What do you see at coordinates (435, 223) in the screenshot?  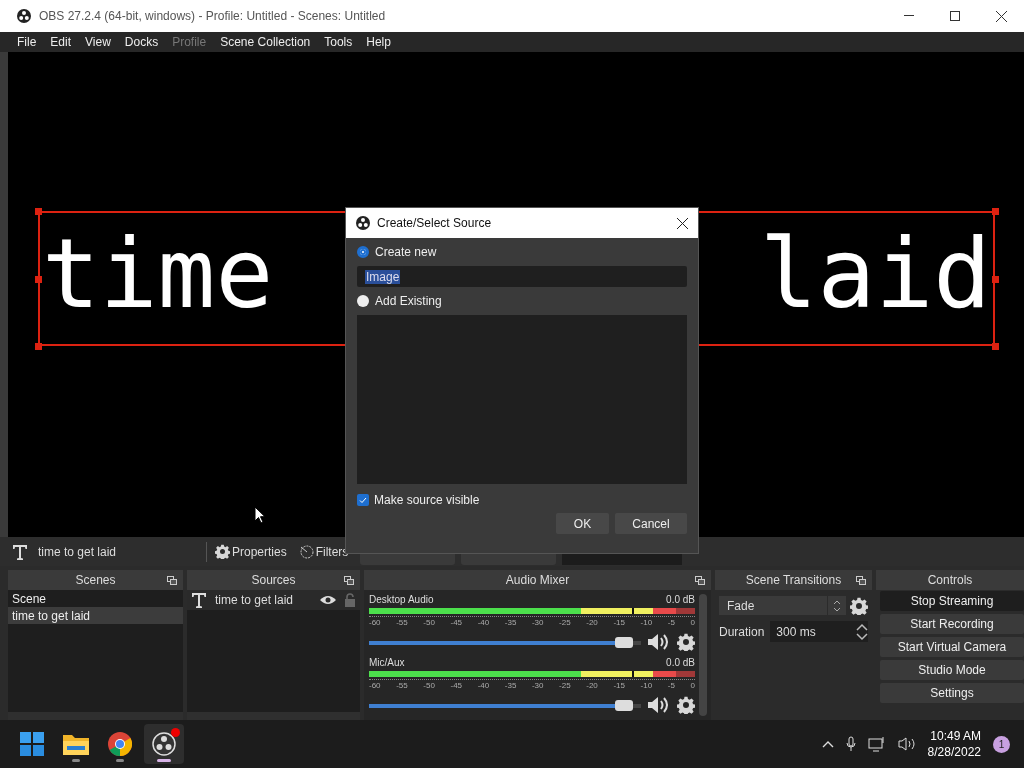 I see `dialog-title: Create/Select Source` at bounding box center [435, 223].